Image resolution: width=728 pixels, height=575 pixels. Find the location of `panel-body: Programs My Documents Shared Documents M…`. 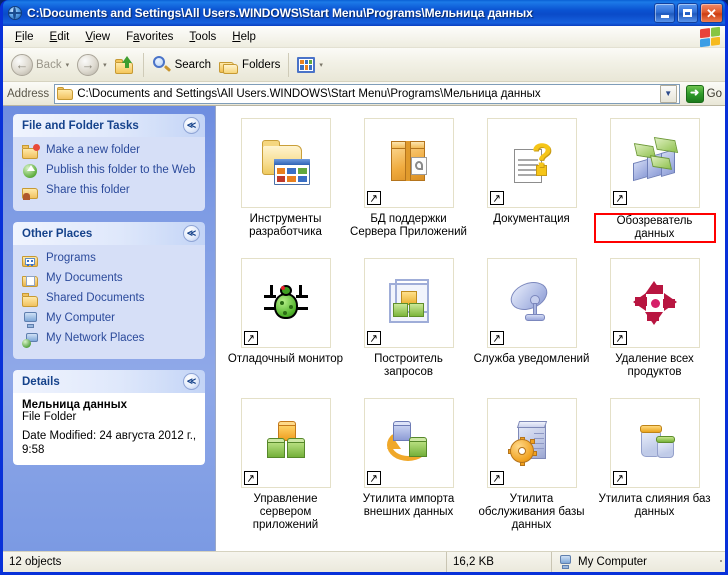

panel-body: Programs My Documents Shared Documents M… is located at coordinates (109, 302).